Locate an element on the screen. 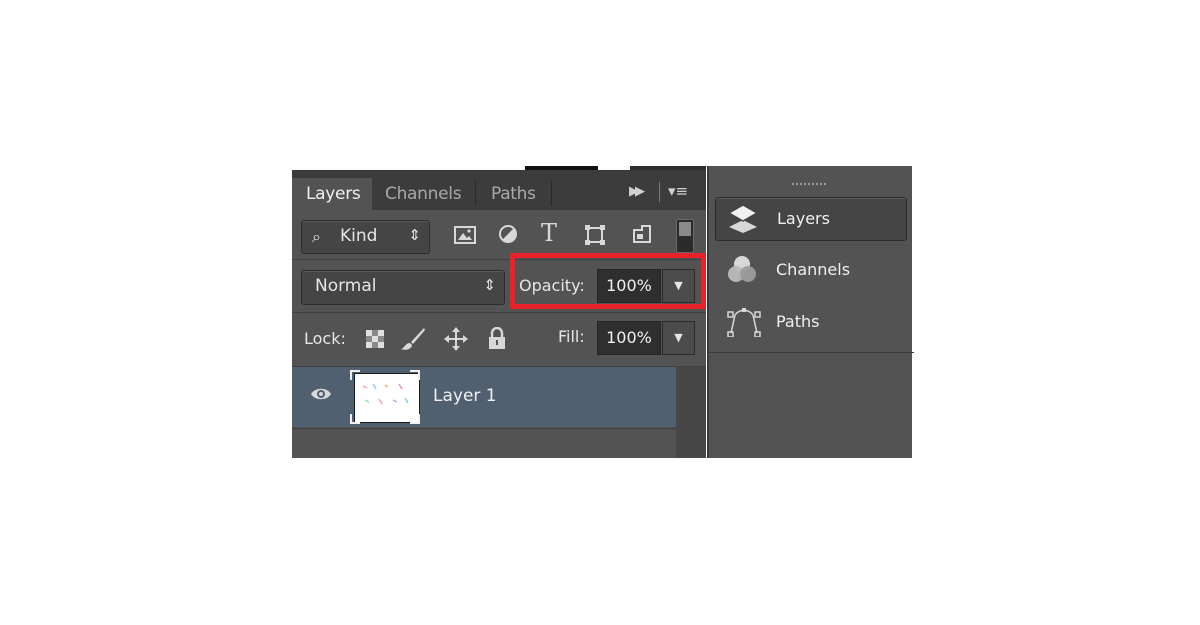 The height and width of the screenshot is (625, 1200). search-icon: ⌕ is located at coordinates (316, 236).